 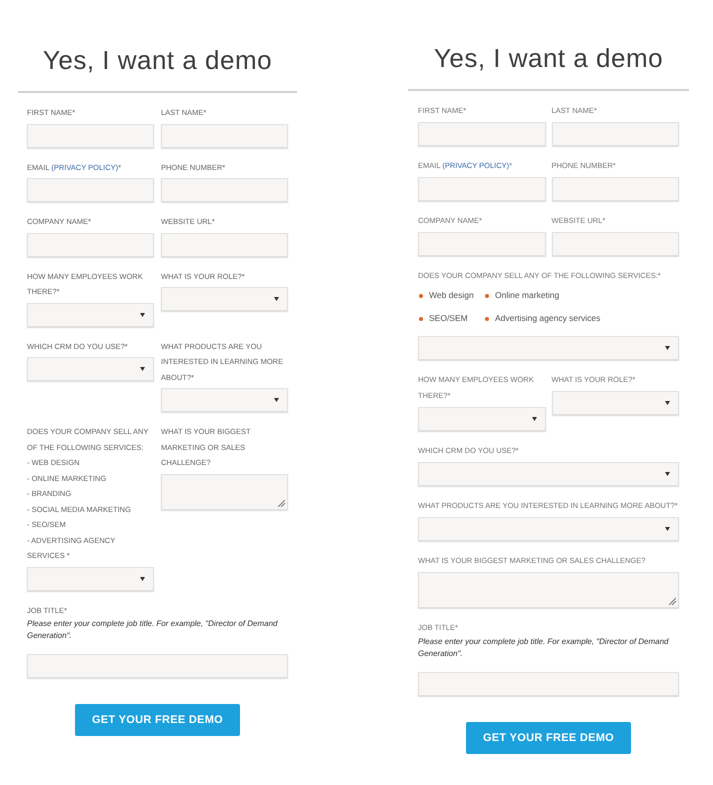 What do you see at coordinates (547, 318) in the screenshot?
I see `service-item: Advertising agency services` at bounding box center [547, 318].